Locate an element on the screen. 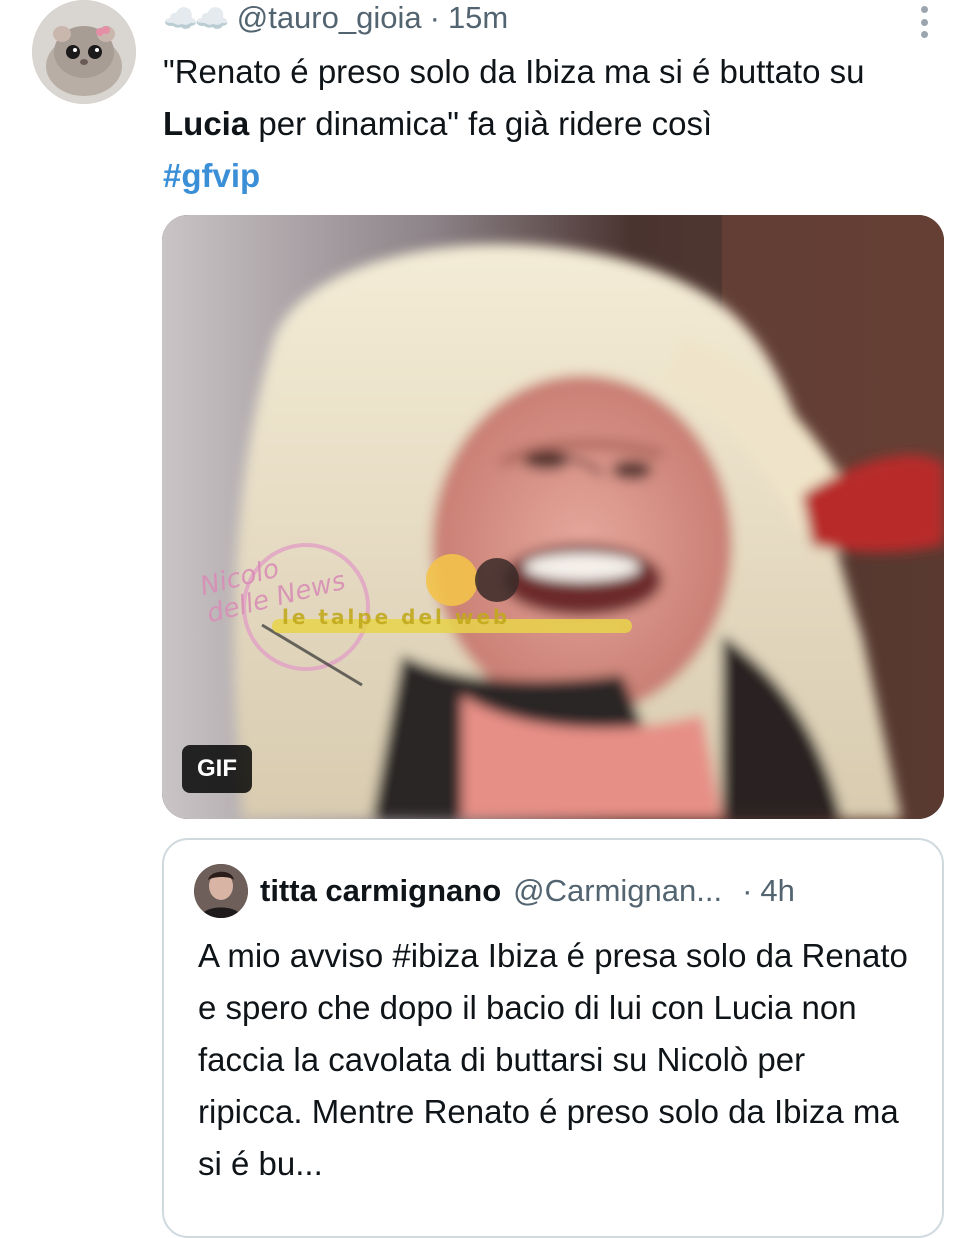 This screenshot has width=975, height=1238. author-avatar is located at coordinates (84, 52).